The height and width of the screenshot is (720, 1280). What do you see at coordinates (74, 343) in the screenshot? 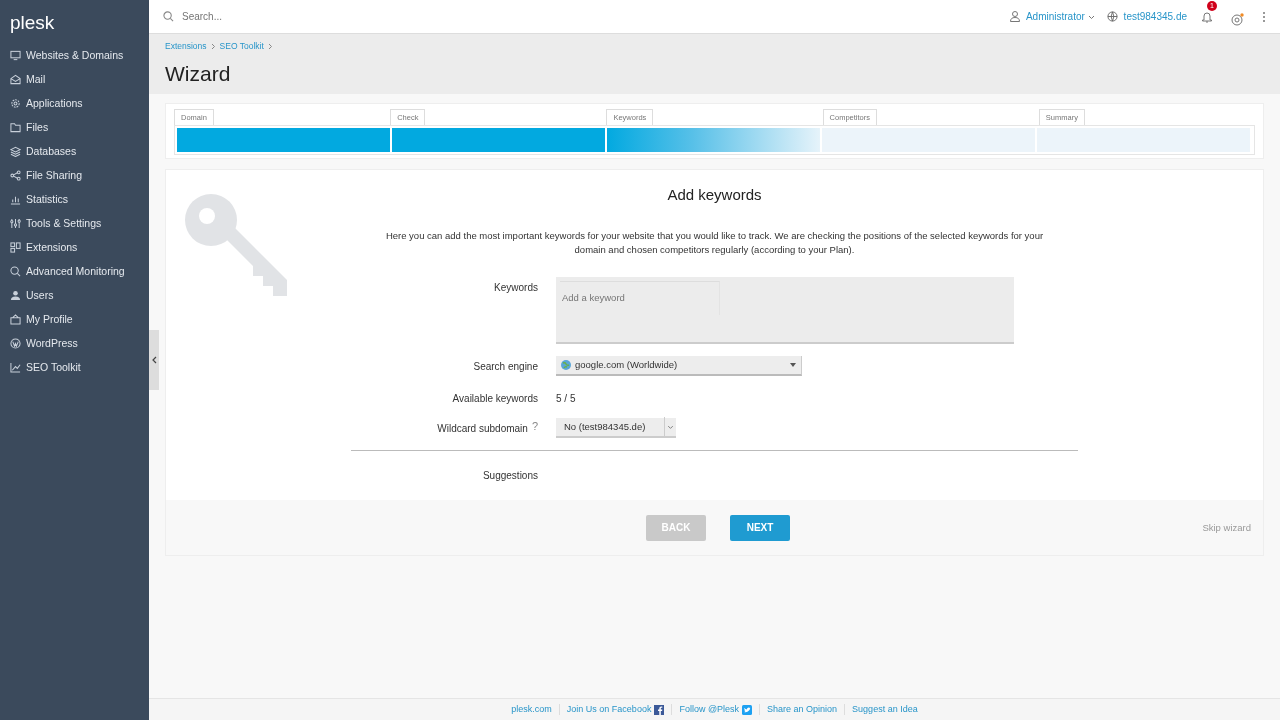
I see `sidebar-item: WordPress` at bounding box center [74, 343].